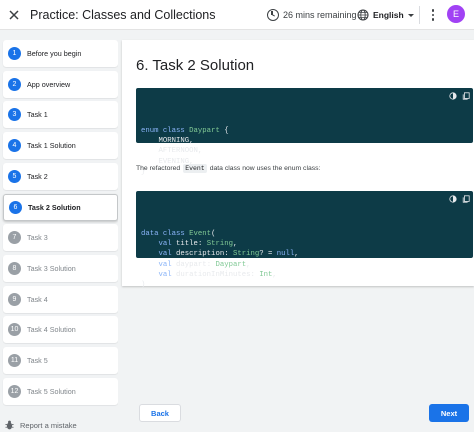 The width and height of the screenshot is (474, 432). I want to click on sidebar-step: 2 App overview, so click(60, 84).